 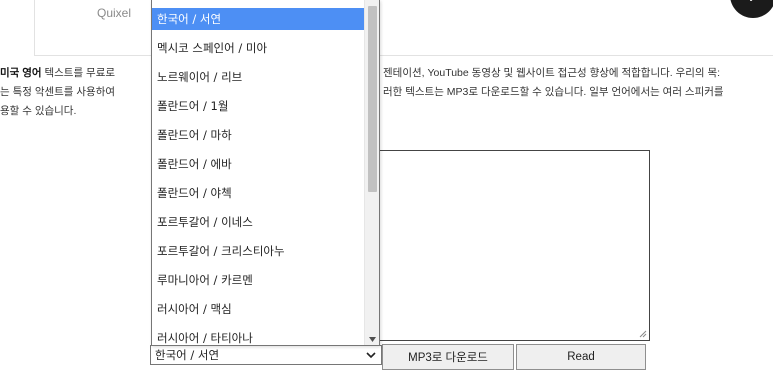 What do you see at coordinates (78, 73) in the screenshot?
I see `description-line1a: 텍스트를 무료로` at bounding box center [78, 73].